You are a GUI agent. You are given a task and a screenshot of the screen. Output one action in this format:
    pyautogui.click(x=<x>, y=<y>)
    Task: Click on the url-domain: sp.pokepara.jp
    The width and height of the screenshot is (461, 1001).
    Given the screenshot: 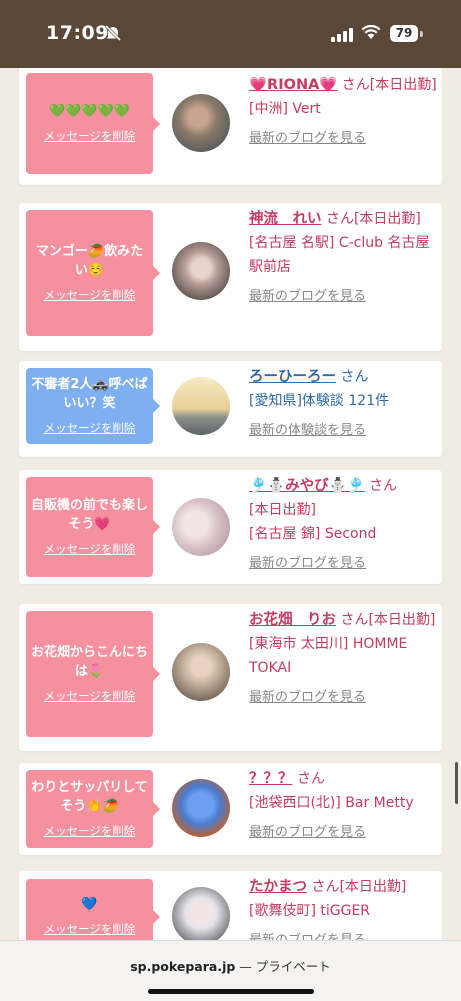 What is the action you would take?
    pyautogui.click(x=183, y=966)
    